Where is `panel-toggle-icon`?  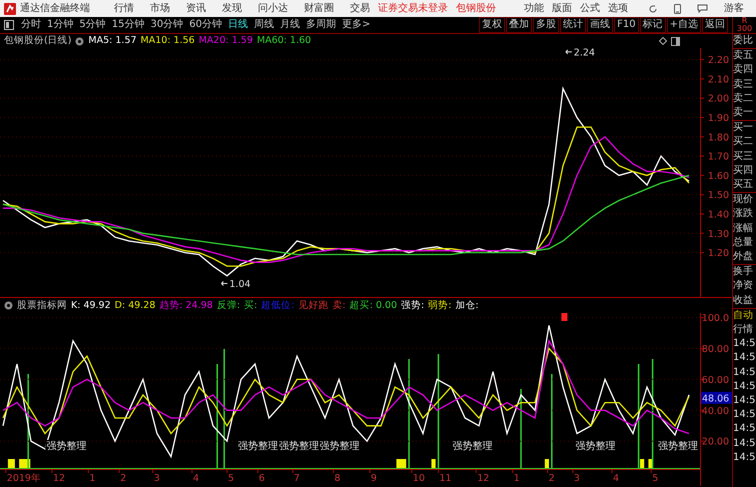 panel-toggle-icon is located at coordinates (9, 25).